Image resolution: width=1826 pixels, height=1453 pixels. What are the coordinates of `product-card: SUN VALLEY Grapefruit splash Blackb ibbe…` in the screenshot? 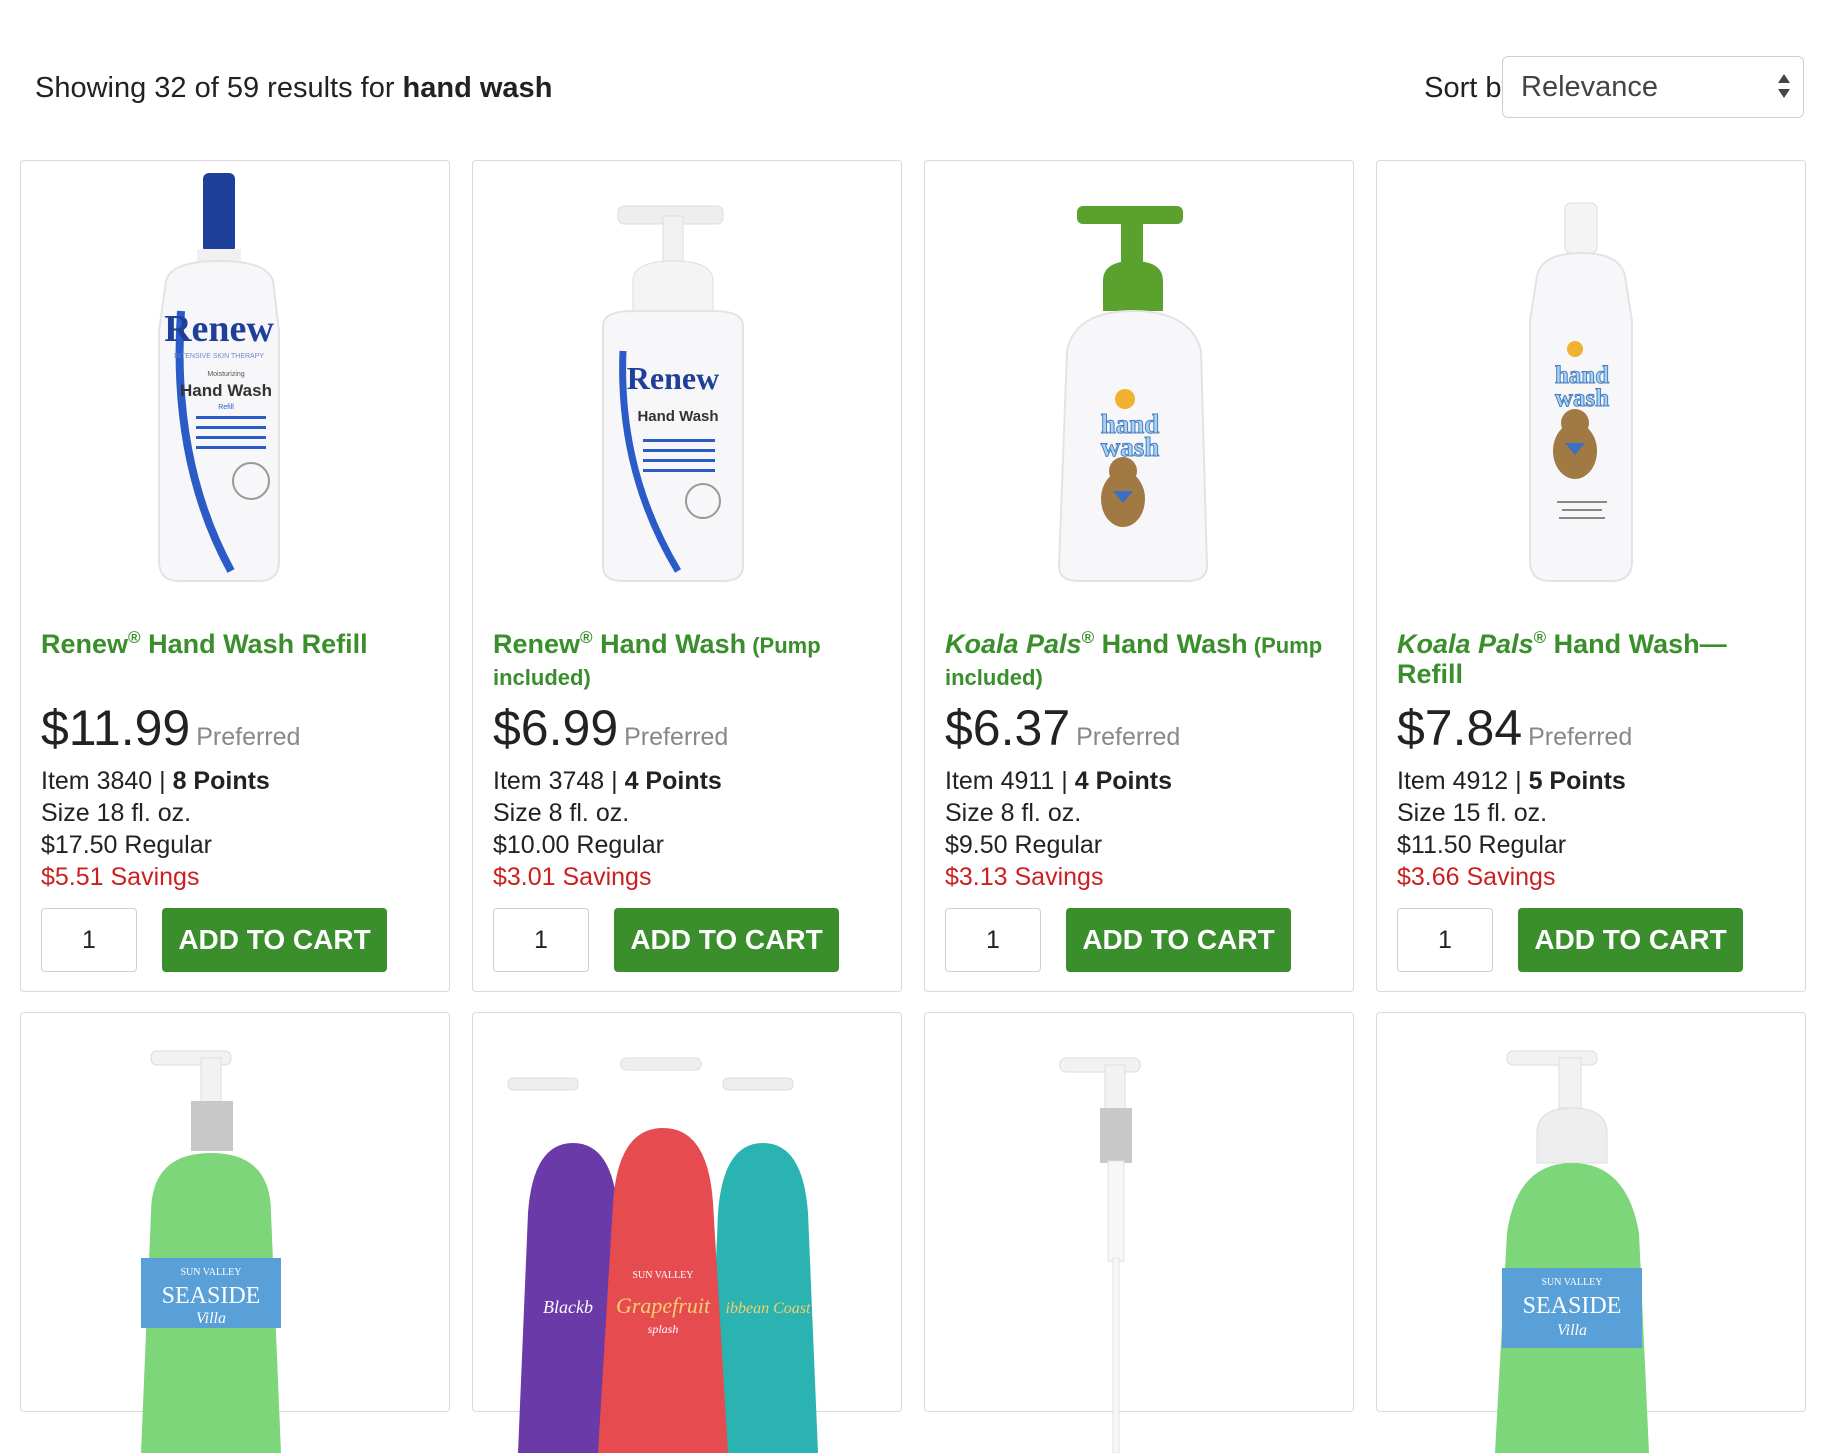 It's located at (687, 1232).